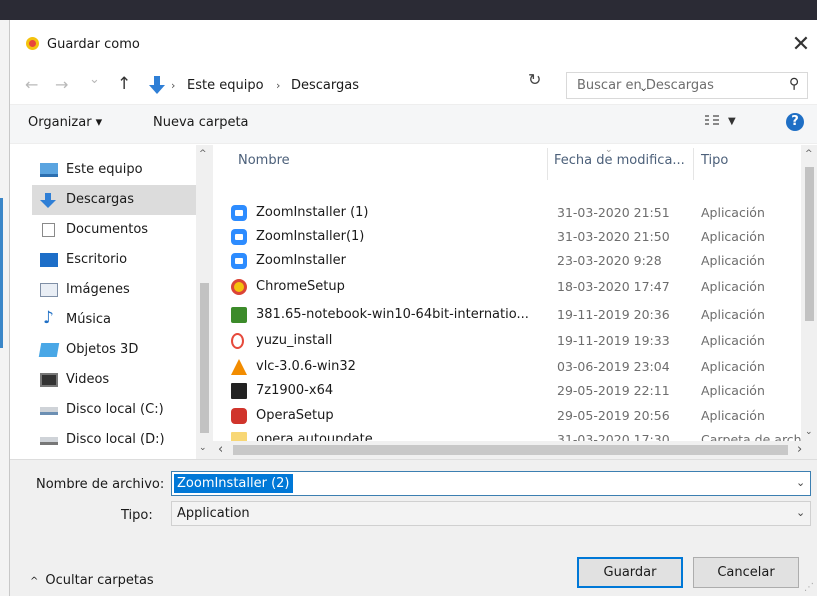 Image resolution: width=817 pixels, height=596 pixels. What do you see at coordinates (88, 379) in the screenshot?
I see `sidebar-item-label: Videos` at bounding box center [88, 379].